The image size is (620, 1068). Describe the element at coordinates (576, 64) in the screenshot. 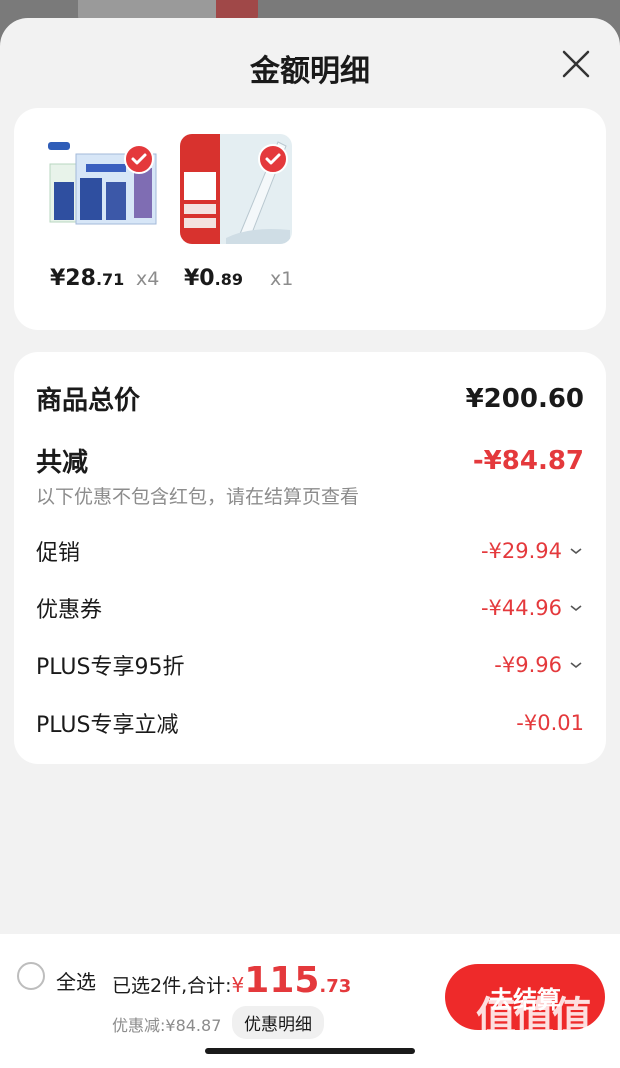

I see `close-icon` at that location.